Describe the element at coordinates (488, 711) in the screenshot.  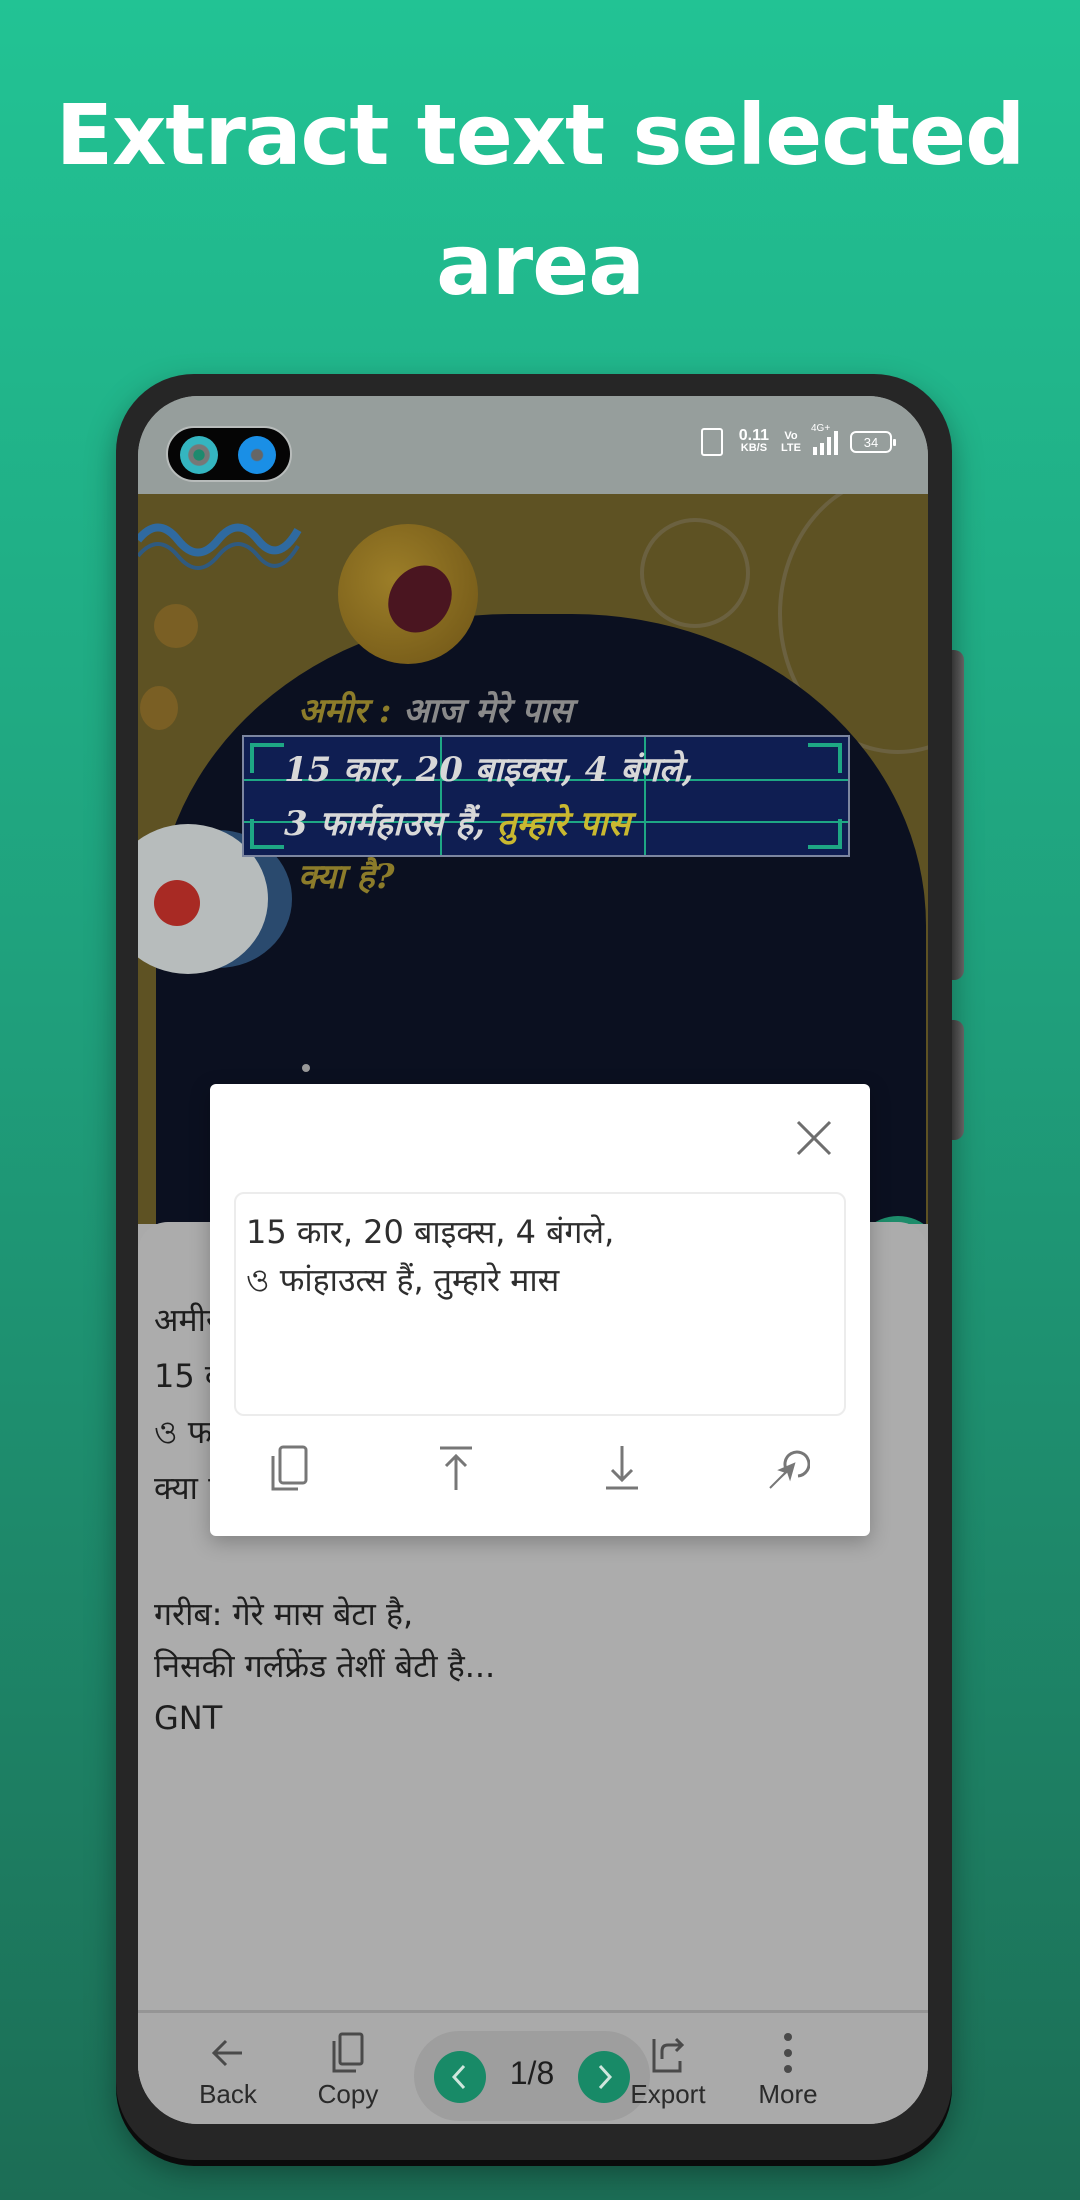
I see `meme-line1-rest: आज मेरे पास` at that location.